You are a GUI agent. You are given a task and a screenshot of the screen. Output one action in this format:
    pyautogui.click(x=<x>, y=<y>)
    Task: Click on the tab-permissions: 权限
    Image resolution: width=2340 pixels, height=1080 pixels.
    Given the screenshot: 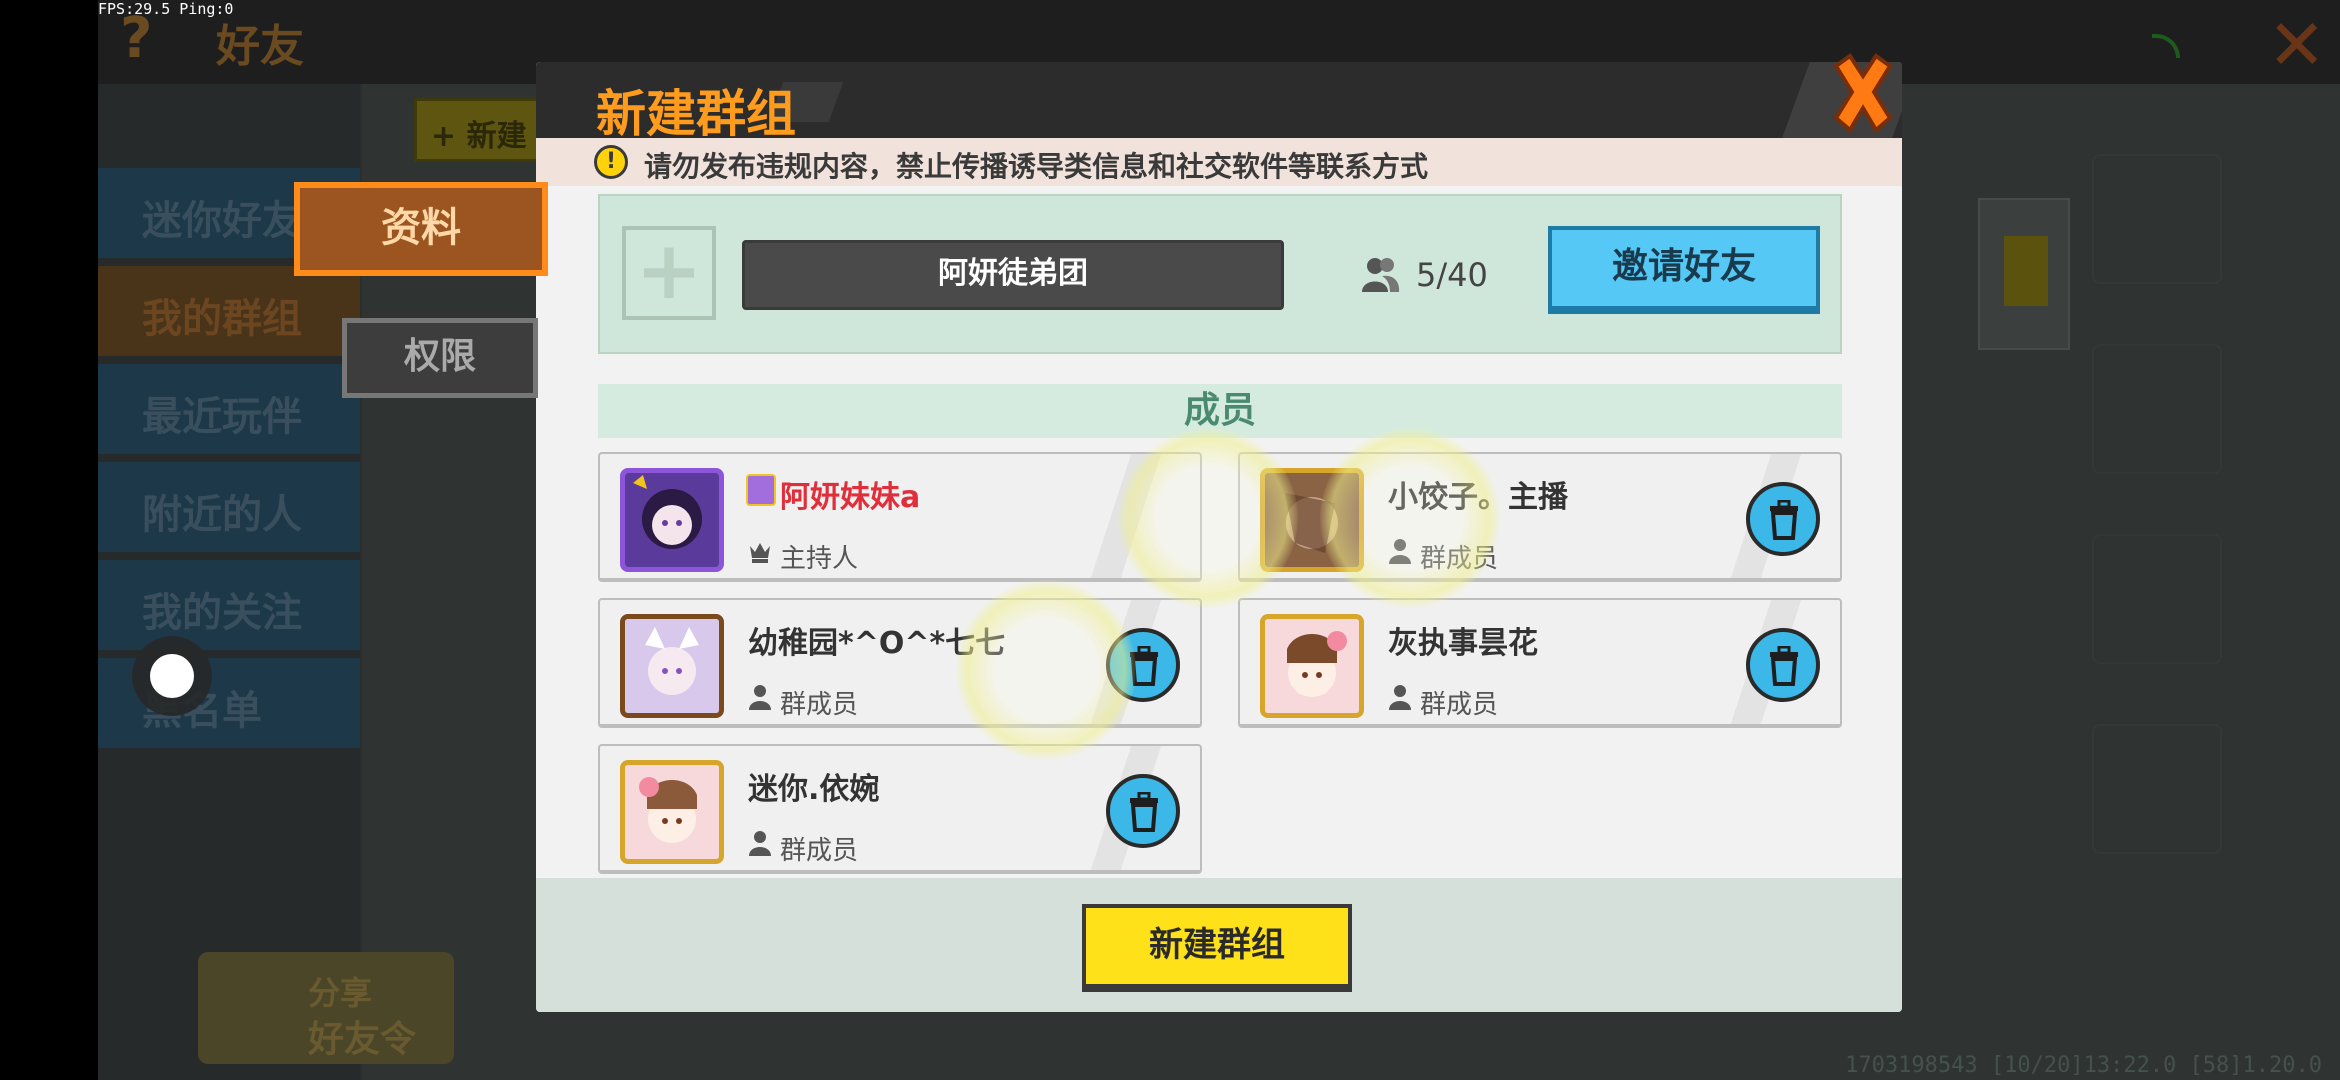 What is the action you would take?
    pyautogui.click(x=440, y=358)
    